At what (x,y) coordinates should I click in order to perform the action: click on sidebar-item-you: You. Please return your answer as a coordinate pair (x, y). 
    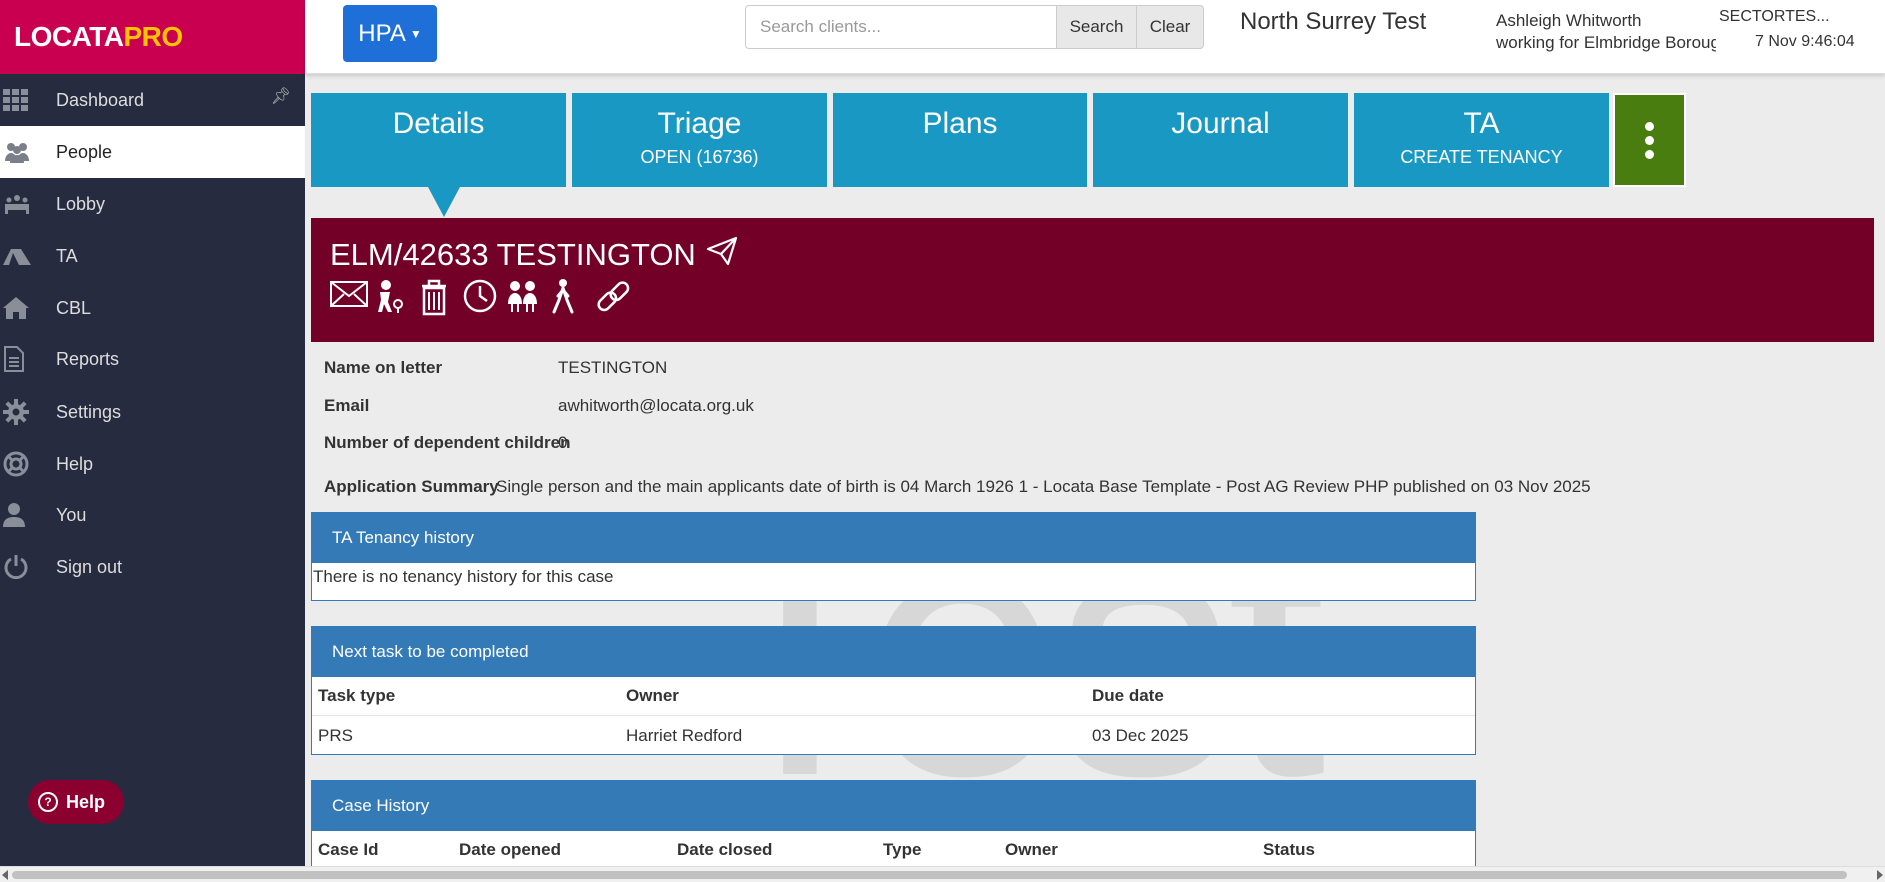
    Looking at the image, I should click on (152, 515).